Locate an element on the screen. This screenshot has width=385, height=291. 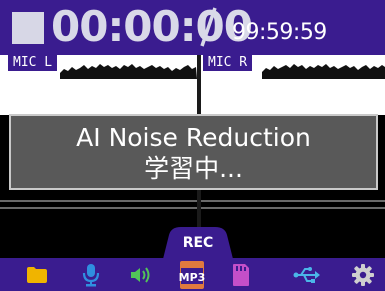
time-separator-slash is located at coordinates (208, 27).